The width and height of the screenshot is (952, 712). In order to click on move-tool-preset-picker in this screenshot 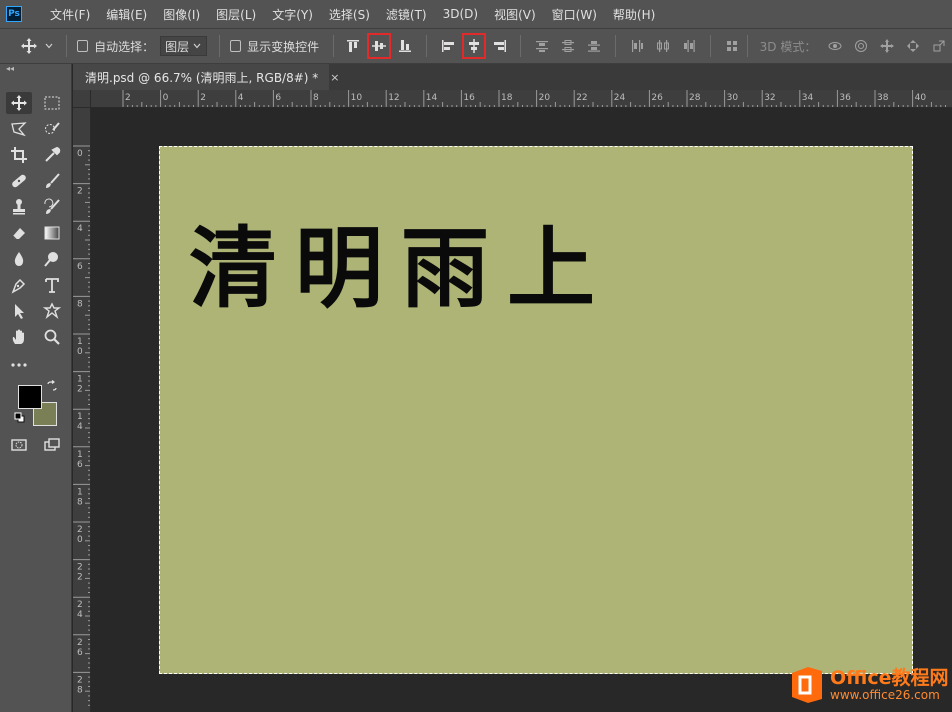, I will do `click(37, 46)`.